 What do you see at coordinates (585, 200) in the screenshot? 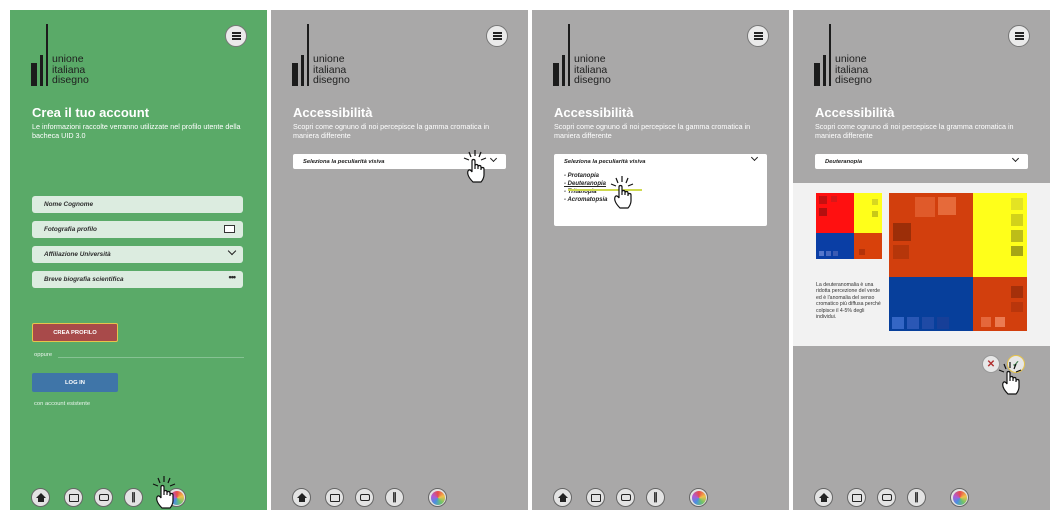
I see `option-acromatopsia: - Acromatopsia` at bounding box center [585, 200].